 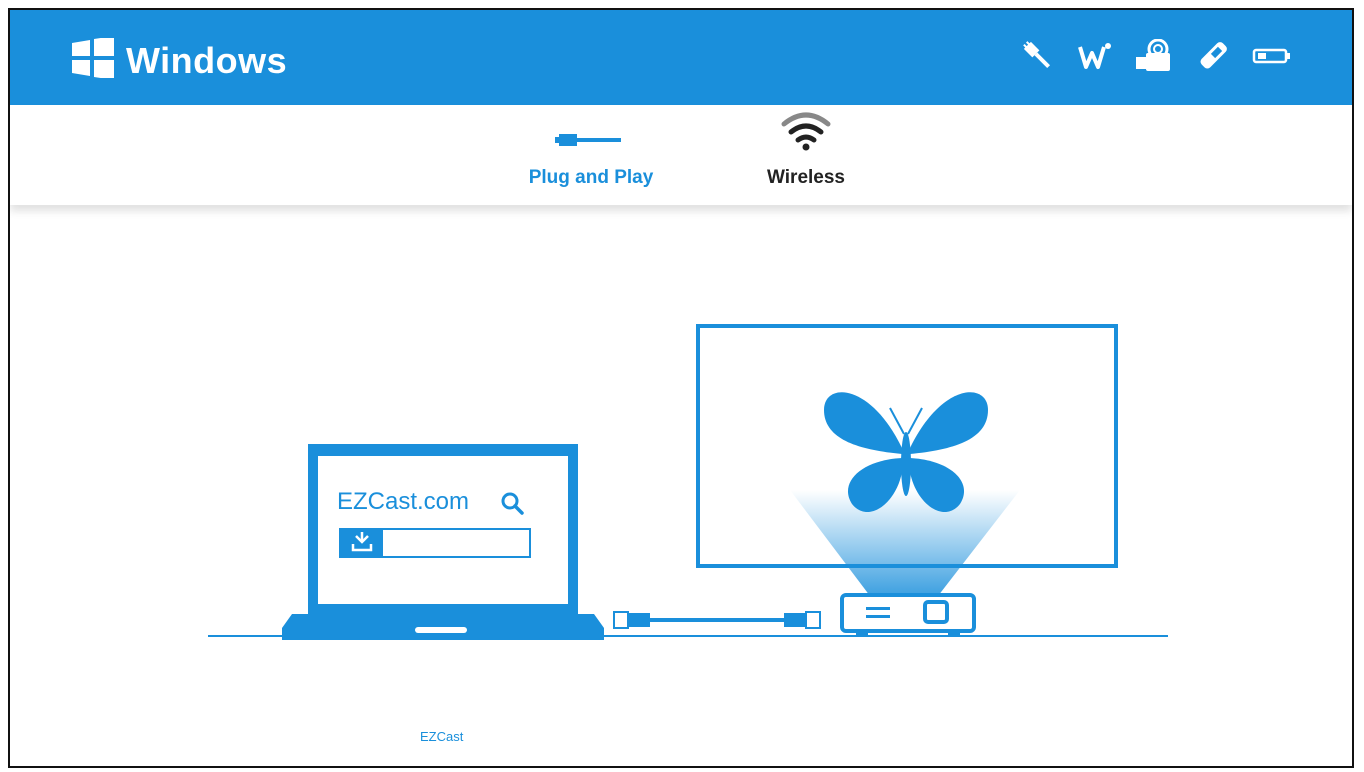 I want to click on usb-stick-icon, so click(x=1213, y=56).